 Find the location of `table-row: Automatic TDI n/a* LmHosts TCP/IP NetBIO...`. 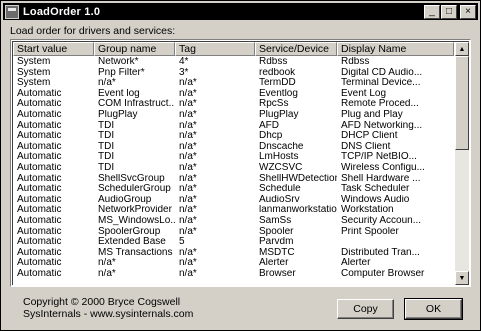

table-row: Automatic TDI n/a* LmHosts TCP/IP NetBIO... is located at coordinates (233, 157).